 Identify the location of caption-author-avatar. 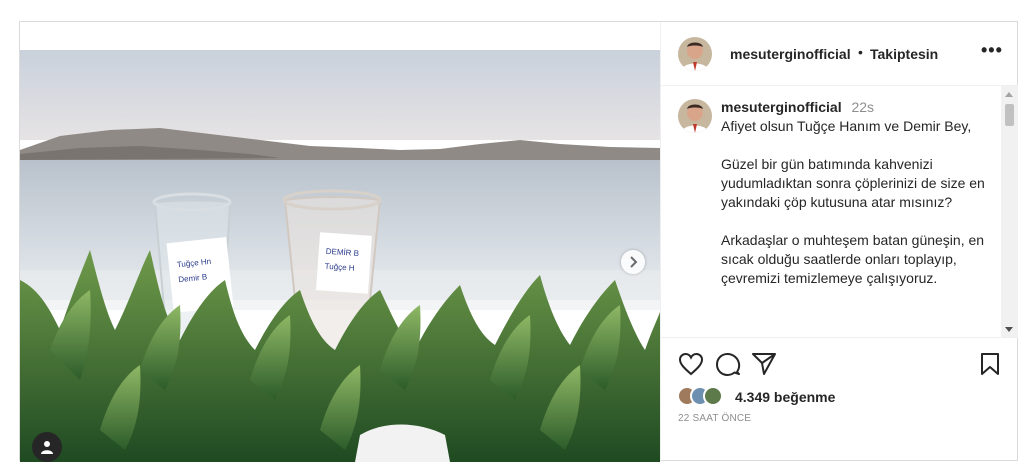
(695, 116).